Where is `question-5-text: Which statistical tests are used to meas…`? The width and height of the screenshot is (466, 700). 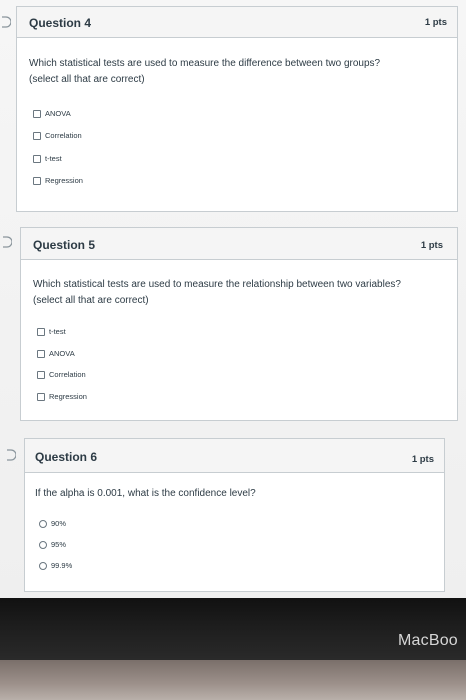
question-5-text: Which statistical tests are used to meas… is located at coordinates (217, 292).